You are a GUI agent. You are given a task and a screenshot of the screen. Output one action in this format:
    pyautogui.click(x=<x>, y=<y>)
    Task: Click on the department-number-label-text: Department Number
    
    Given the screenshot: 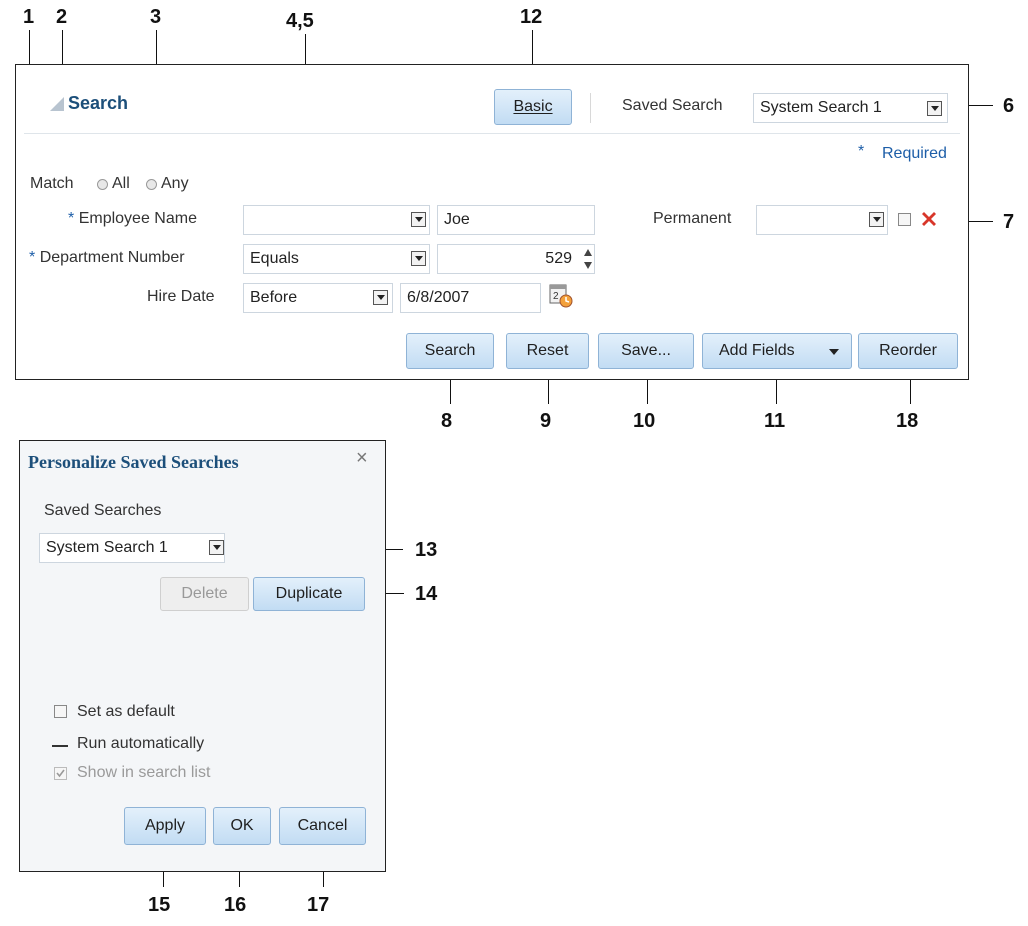 What is the action you would take?
    pyautogui.click(x=112, y=257)
    